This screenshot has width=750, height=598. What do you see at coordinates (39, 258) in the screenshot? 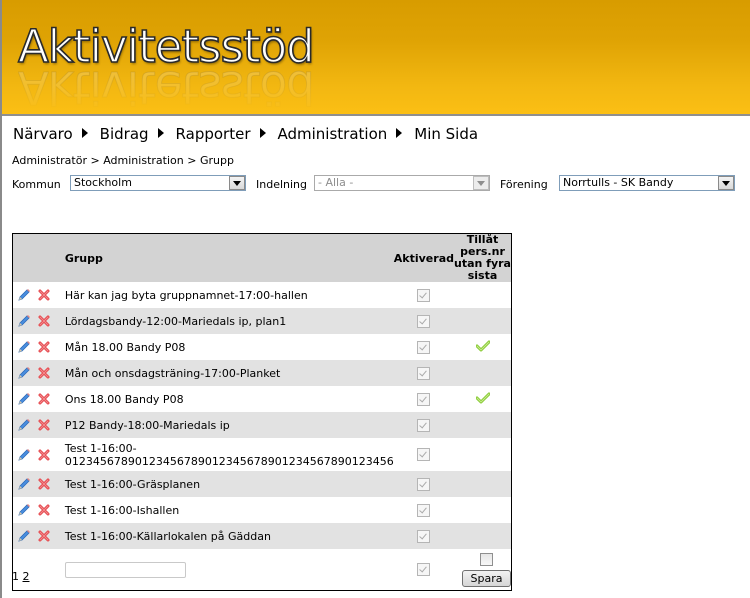
I see `header-actions` at bounding box center [39, 258].